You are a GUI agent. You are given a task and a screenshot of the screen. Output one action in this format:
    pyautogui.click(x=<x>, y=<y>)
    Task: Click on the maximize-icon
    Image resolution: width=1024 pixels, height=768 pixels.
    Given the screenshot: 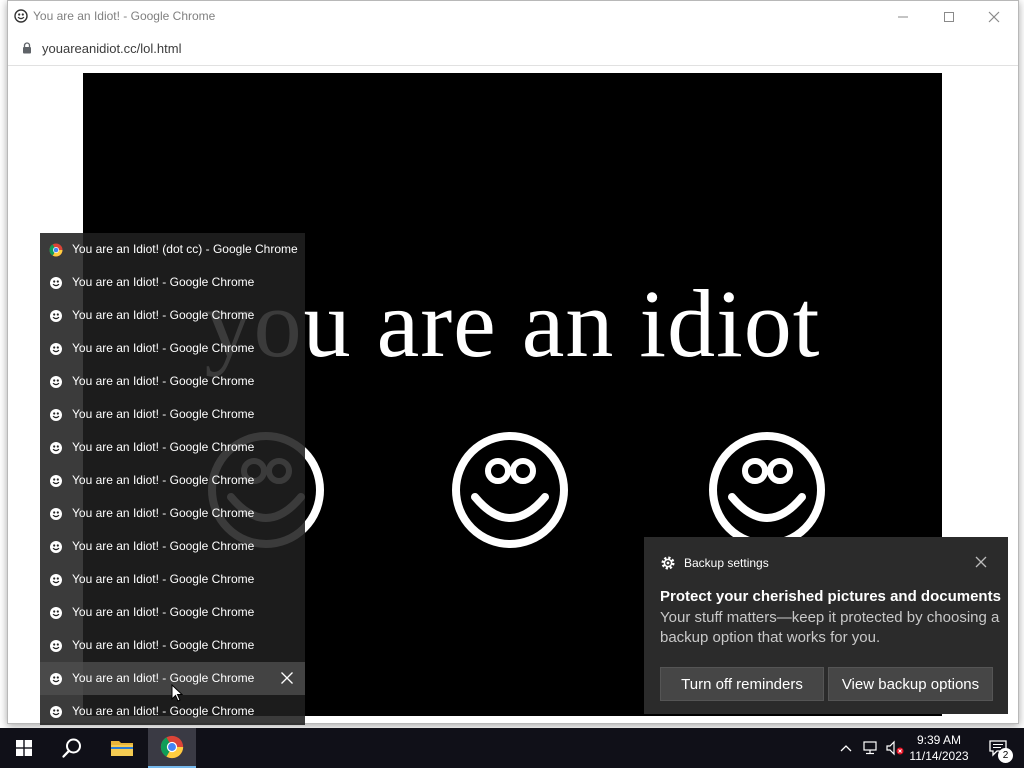 What is the action you would take?
    pyautogui.click(x=949, y=17)
    